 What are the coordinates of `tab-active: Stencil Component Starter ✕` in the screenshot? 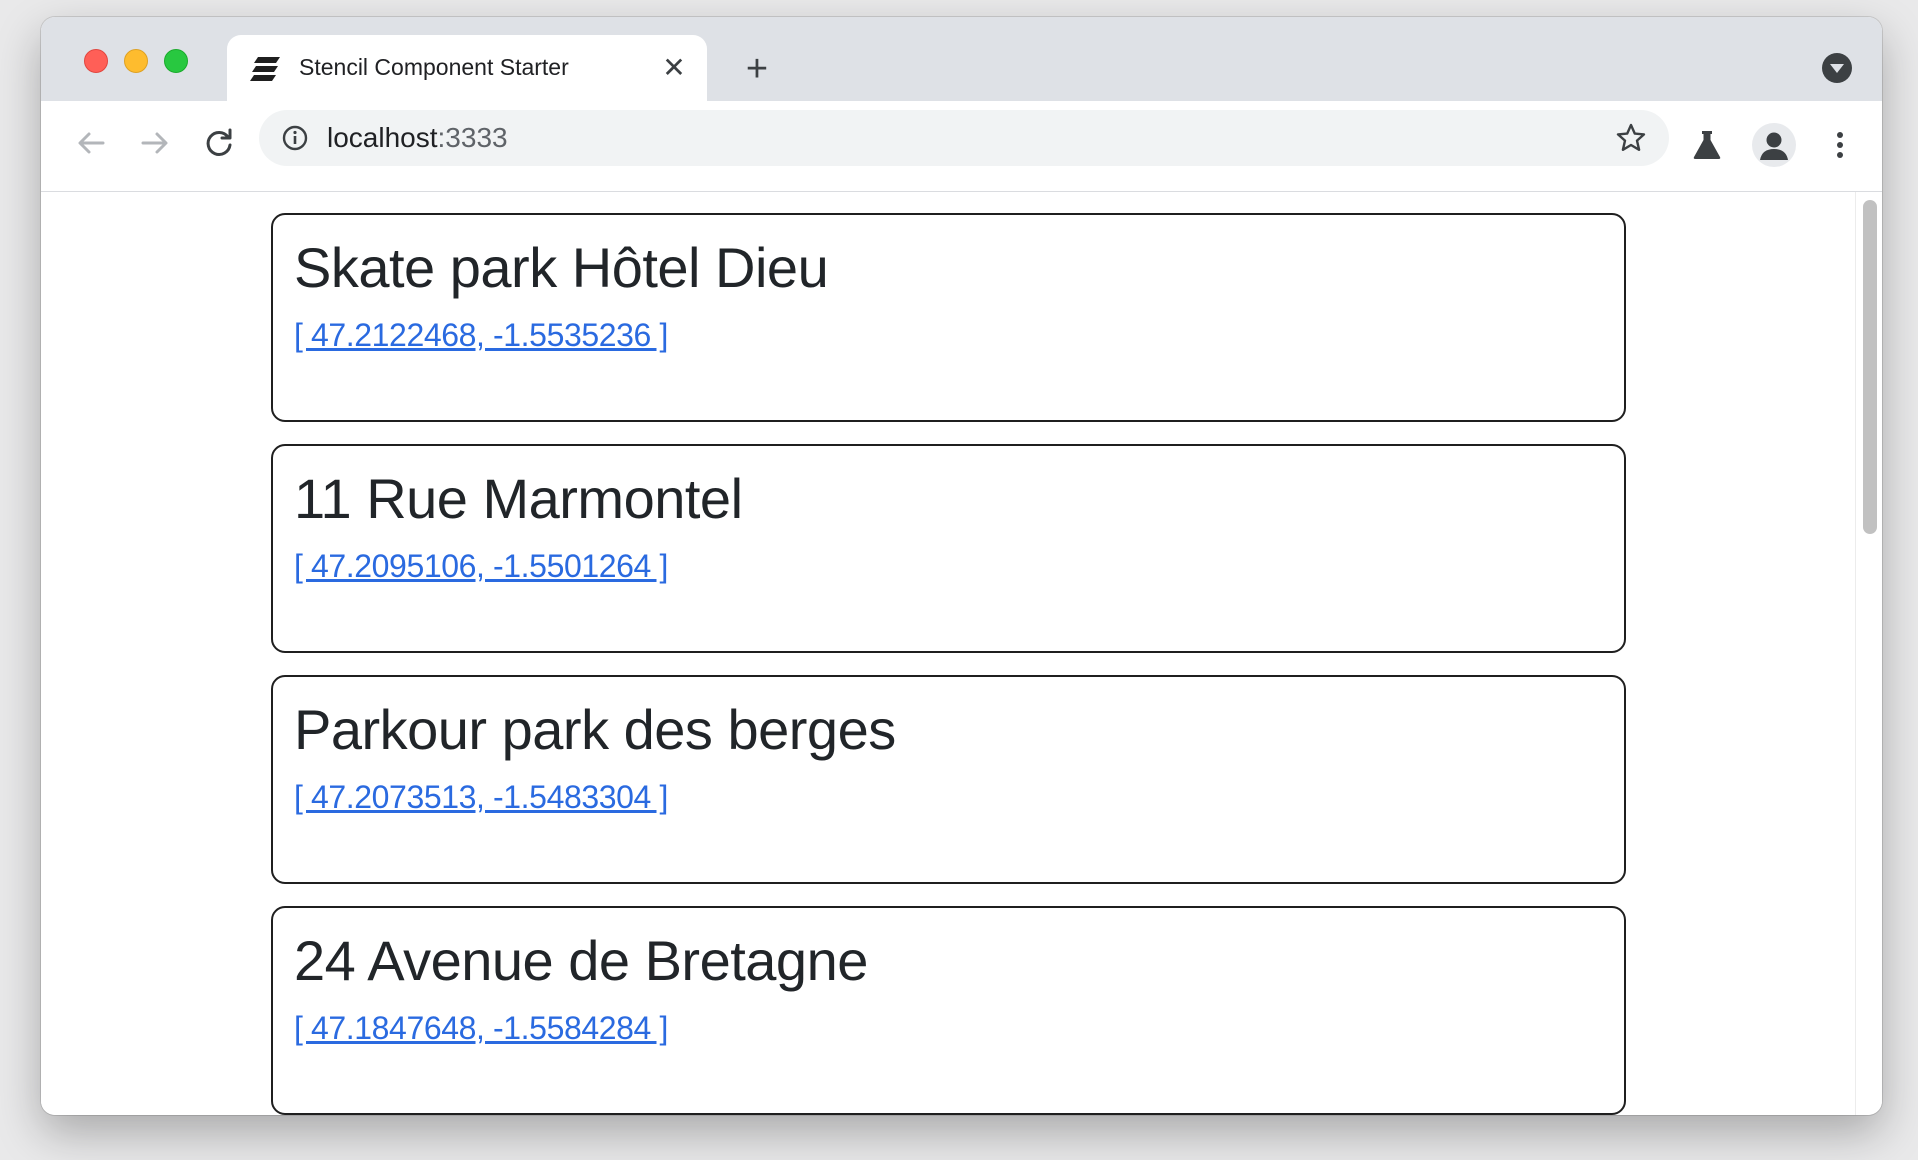 It's located at (467, 68).